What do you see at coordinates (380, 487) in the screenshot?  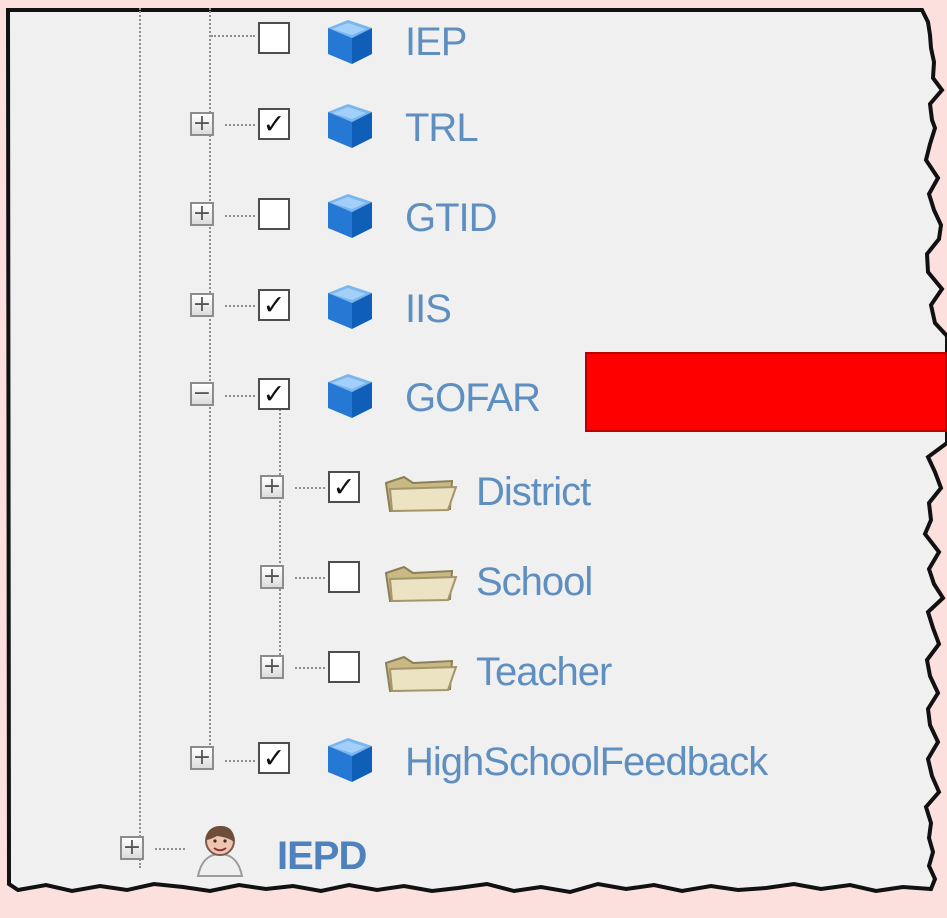 I see `tree-row-district: + ✓ District` at bounding box center [380, 487].